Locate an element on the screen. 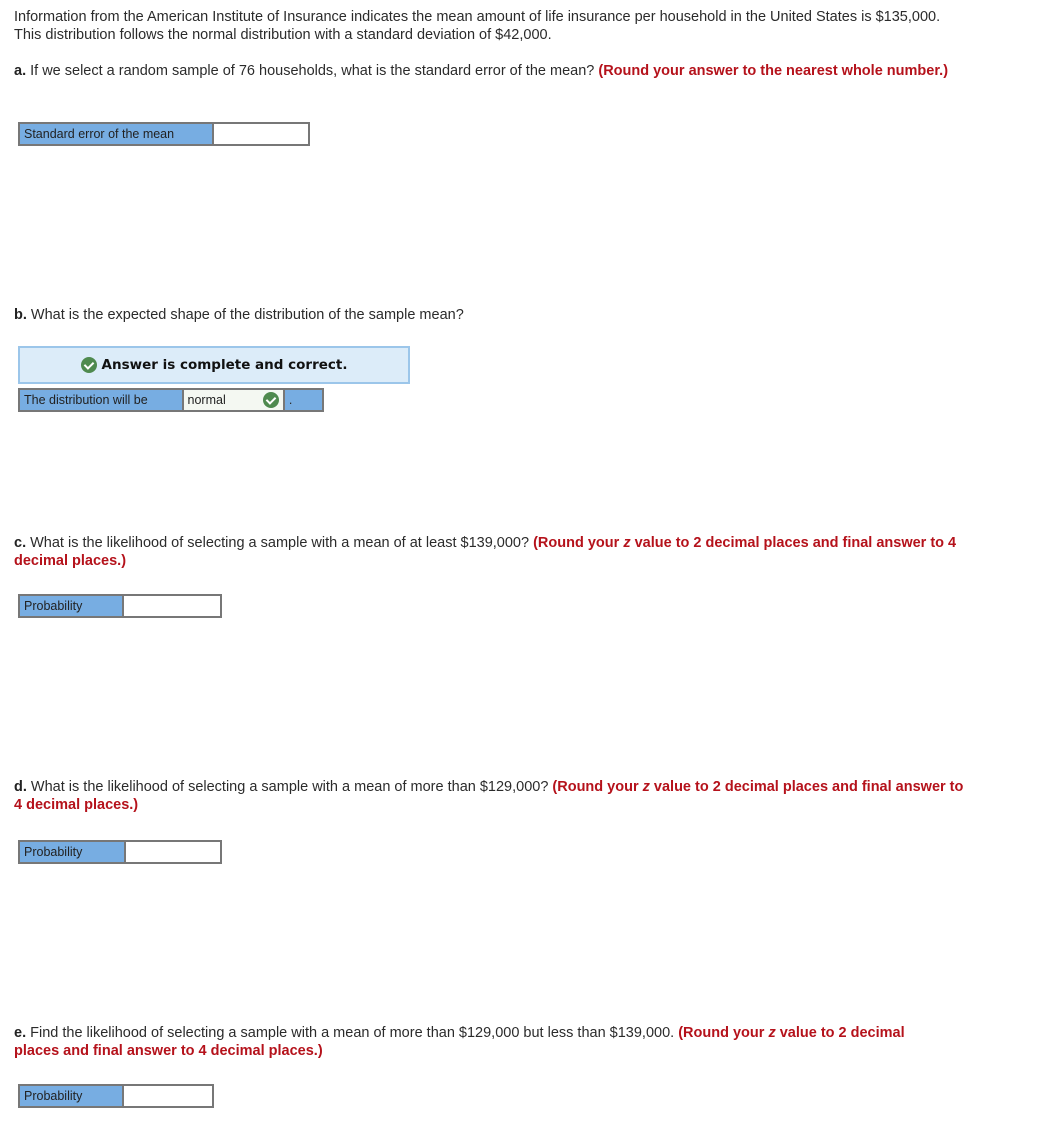 The height and width of the screenshot is (1126, 1064). distribution-answer: normal is located at coordinates (234, 400).